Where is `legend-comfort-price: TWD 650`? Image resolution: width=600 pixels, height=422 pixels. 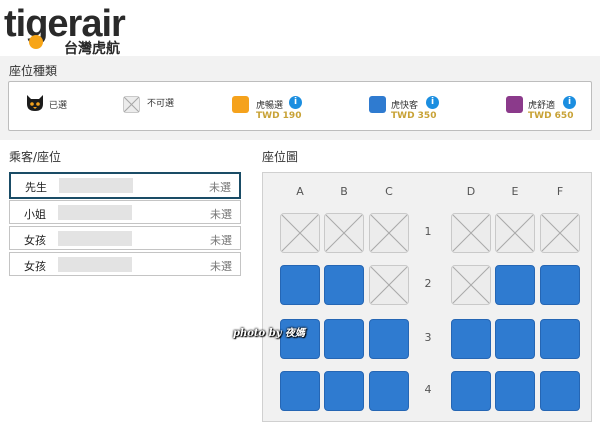
legend-comfort-price: TWD 650 is located at coordinates (551, 116).